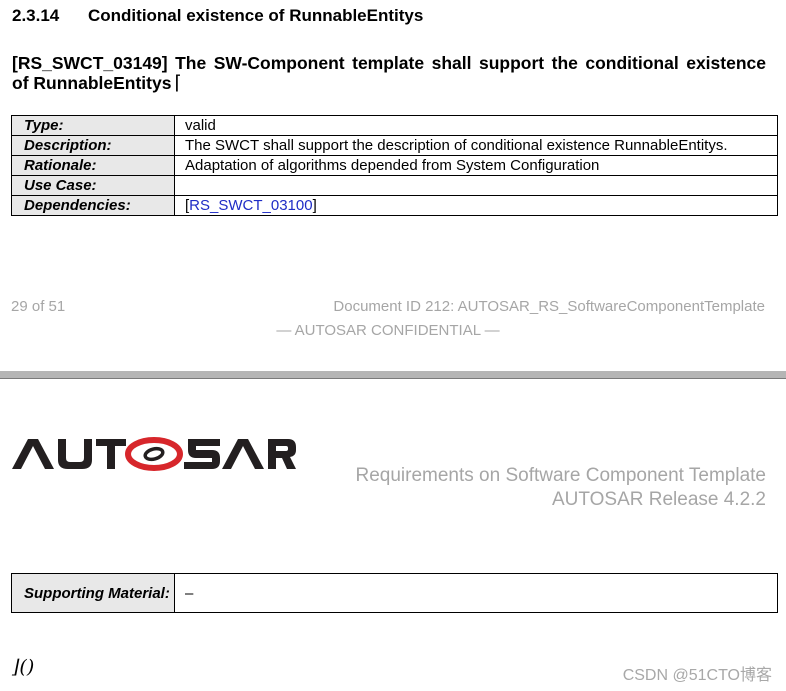 This screenshot has height=691, width=786. I want to click on page-separator-line, so click(393, 378).